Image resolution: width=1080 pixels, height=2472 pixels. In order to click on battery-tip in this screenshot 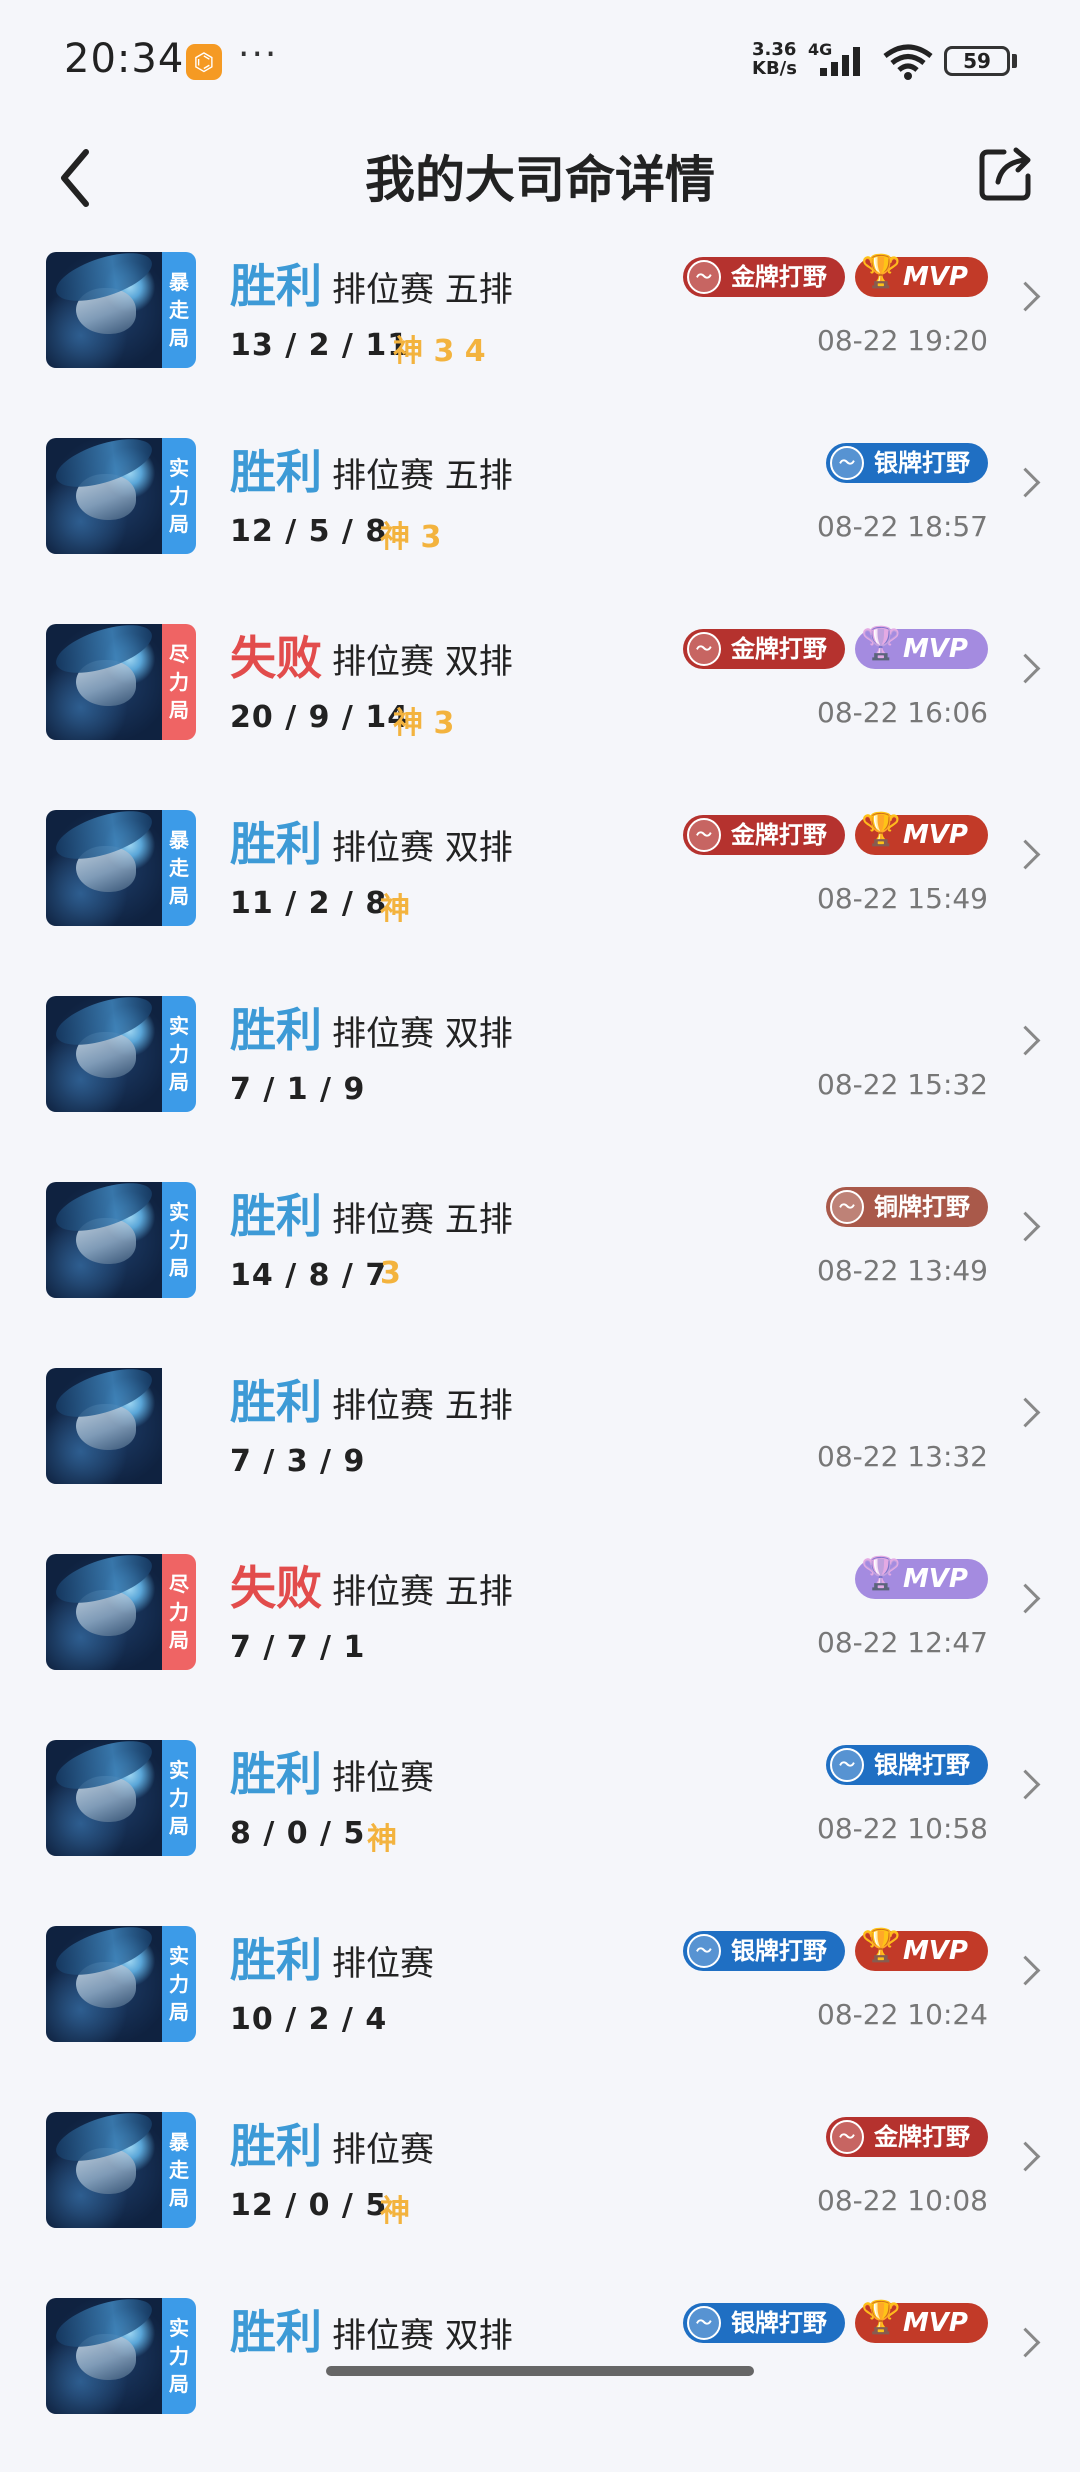, I will do `click(1014, 61)`.